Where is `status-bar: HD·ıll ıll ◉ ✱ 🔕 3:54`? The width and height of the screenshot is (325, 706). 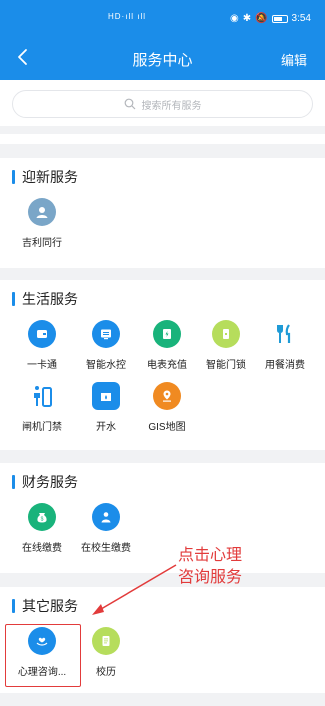
status-bar: HD·ıll ıll ◉ ✱ 🔕 3:54 is located at coordinates (162, 20).